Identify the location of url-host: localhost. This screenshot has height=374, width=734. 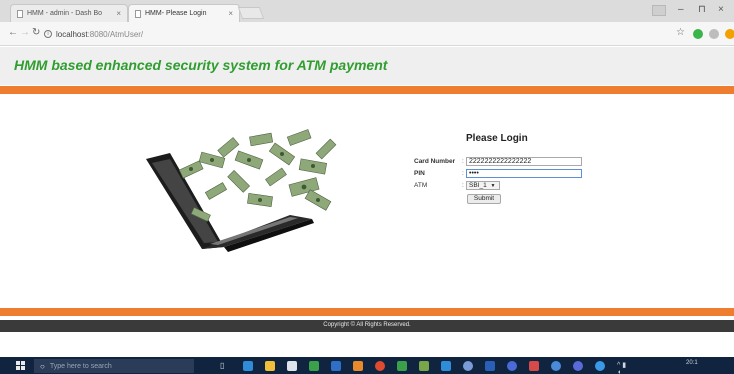
(72, 34).